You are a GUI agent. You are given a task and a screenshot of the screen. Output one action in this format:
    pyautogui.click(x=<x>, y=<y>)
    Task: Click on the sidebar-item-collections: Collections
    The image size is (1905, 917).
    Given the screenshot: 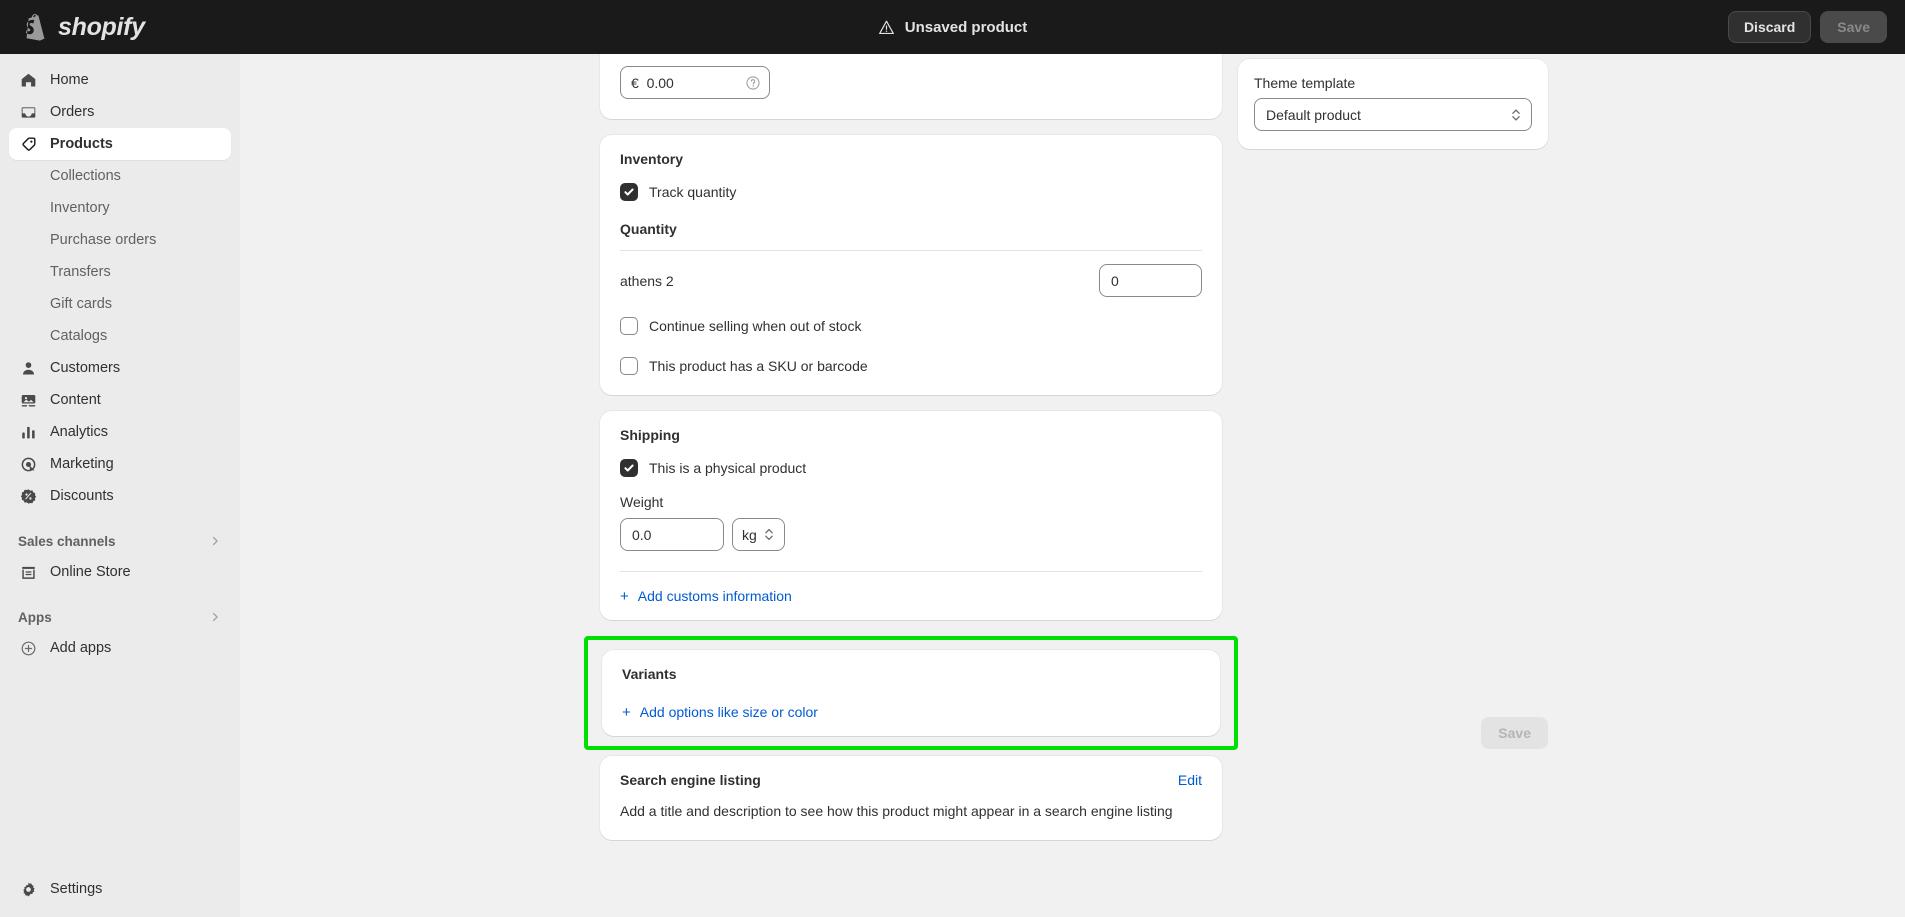 What is the action you would take?
    pyautogui.click(x=120, y=176)
    